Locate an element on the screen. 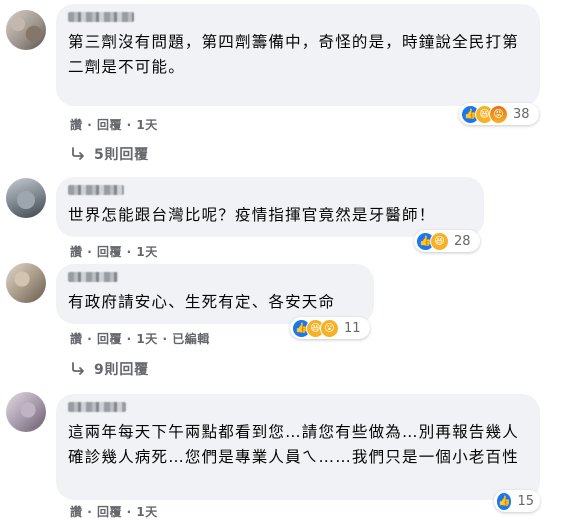  replies-label: 5則回覆 is located at coordinates (121, 155).